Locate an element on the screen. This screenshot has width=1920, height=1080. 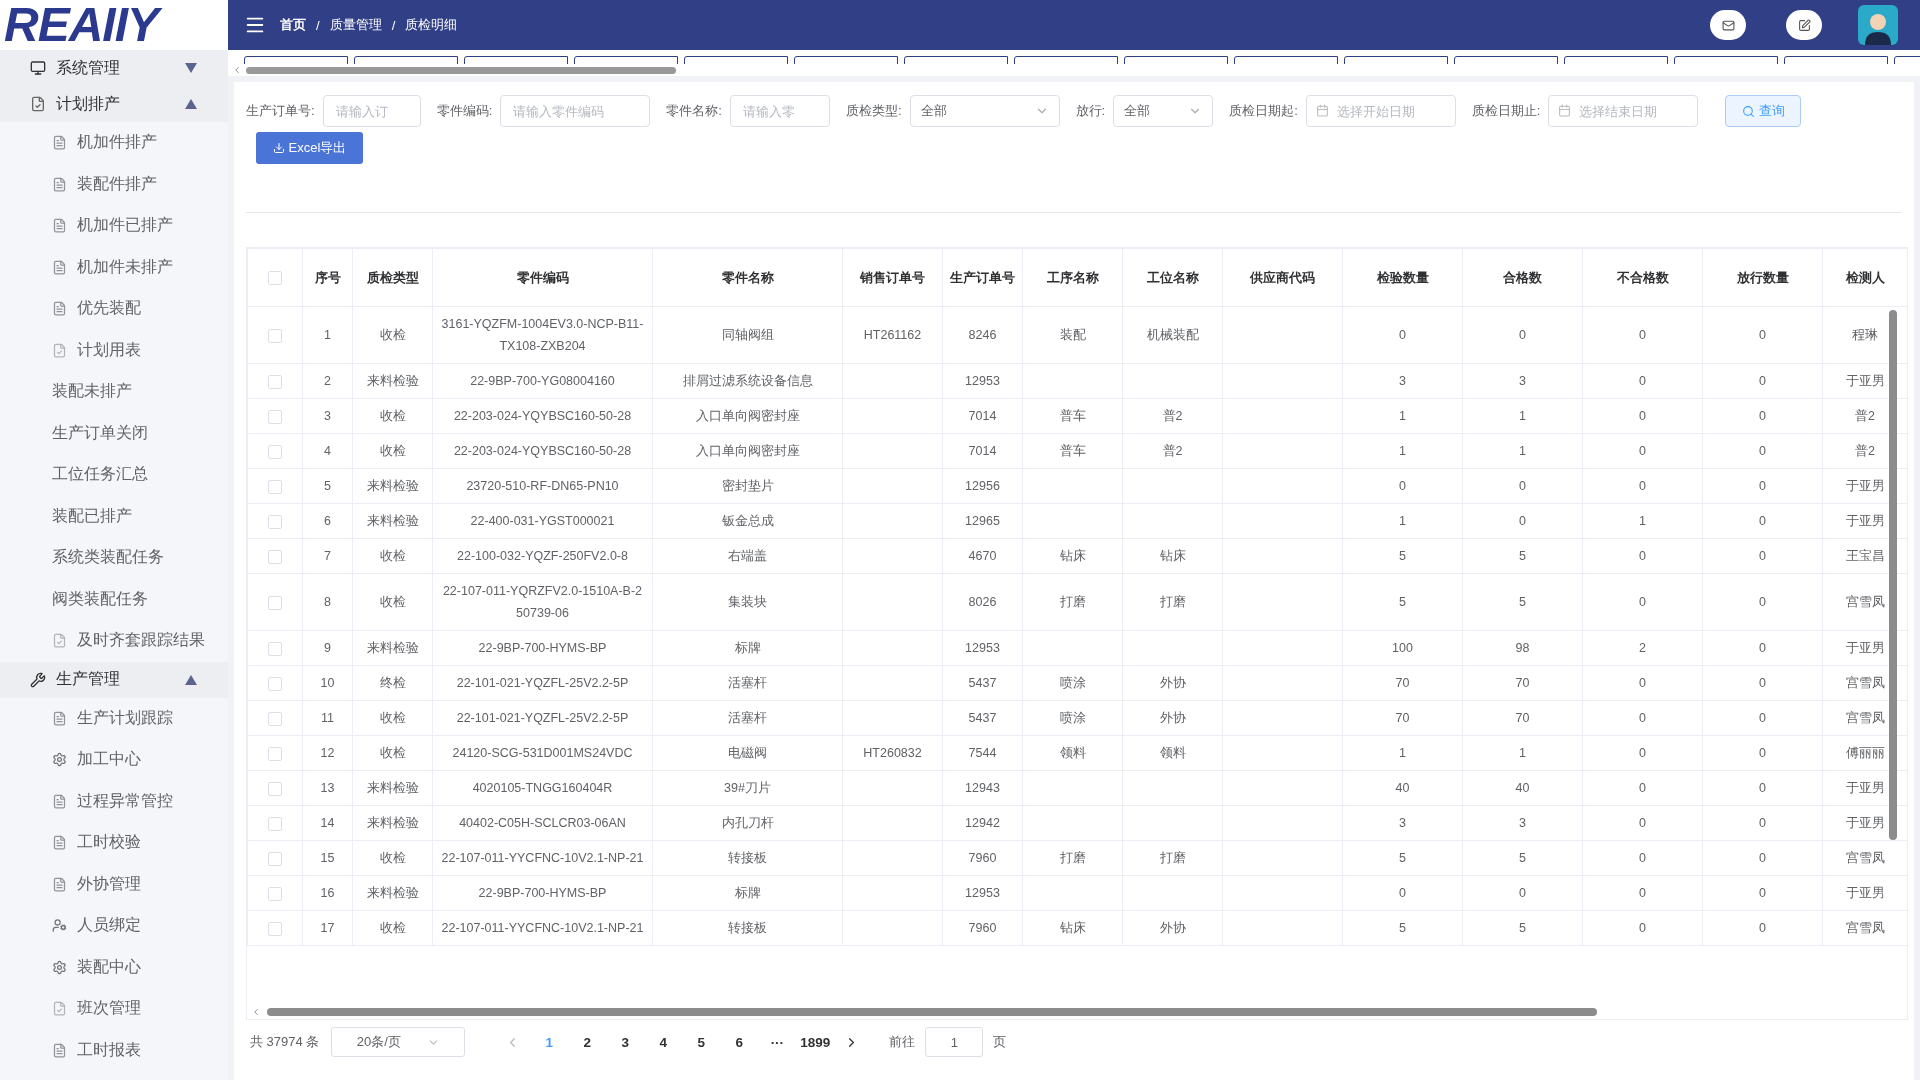
page-link: 2 is located at coordinates (587, 1042).